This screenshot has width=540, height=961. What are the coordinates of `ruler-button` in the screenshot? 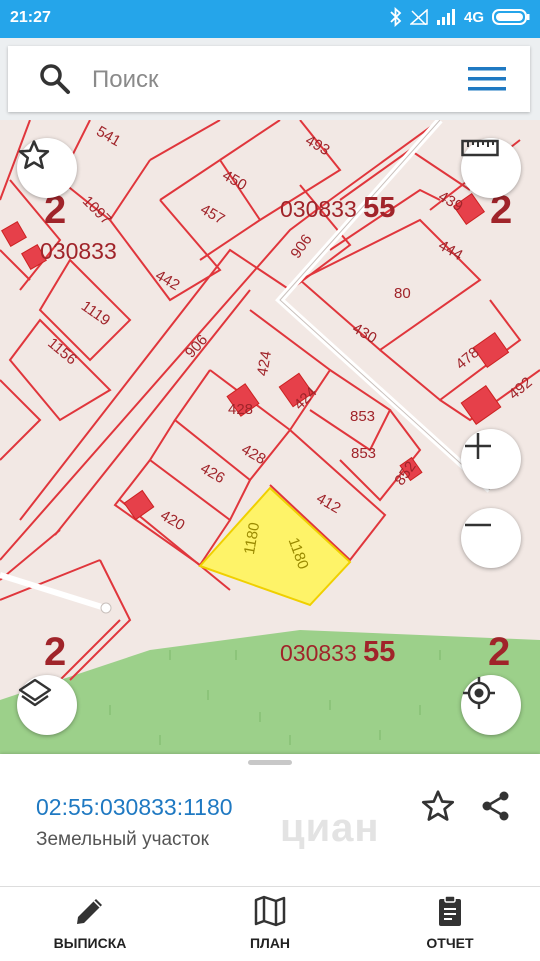 It's located at (491, 168).